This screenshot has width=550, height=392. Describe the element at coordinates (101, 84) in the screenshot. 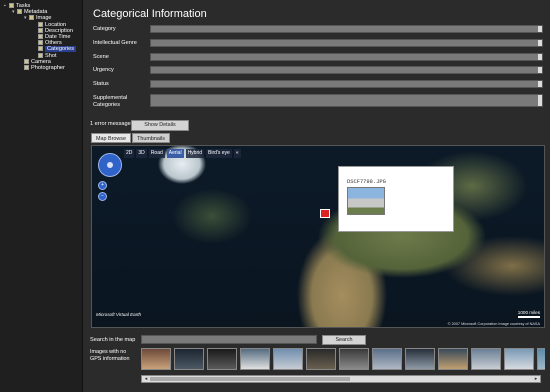

I see `field-label: Status` at that location.